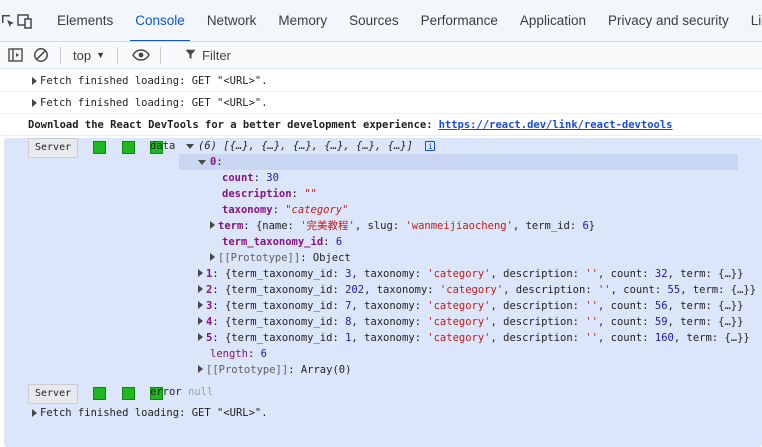 Image resolution: width=762 pixels, height=447 pixels. I want to click on tab-console: Console, so click(160, 20).